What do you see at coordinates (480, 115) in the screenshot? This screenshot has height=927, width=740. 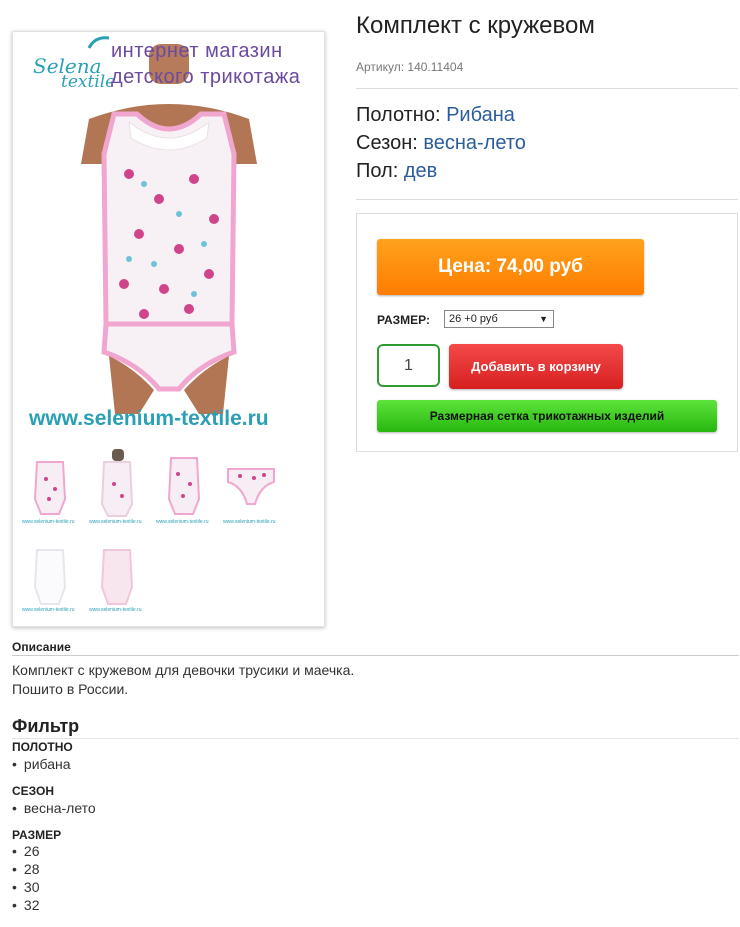 I see `attribute-value-link: Рибана` at bounding box center [480, 115].